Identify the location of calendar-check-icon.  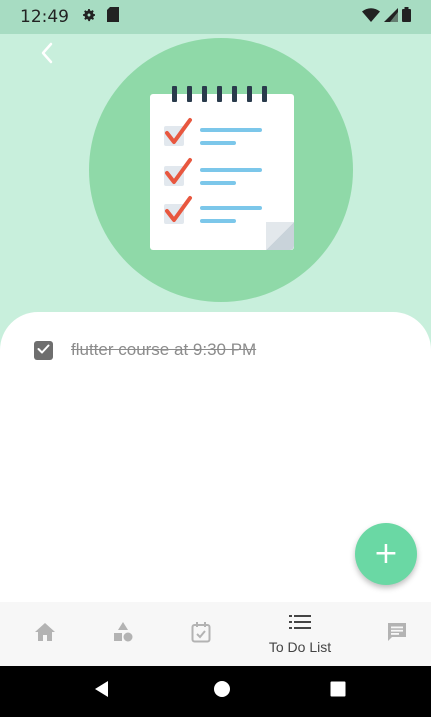
(201, 634).